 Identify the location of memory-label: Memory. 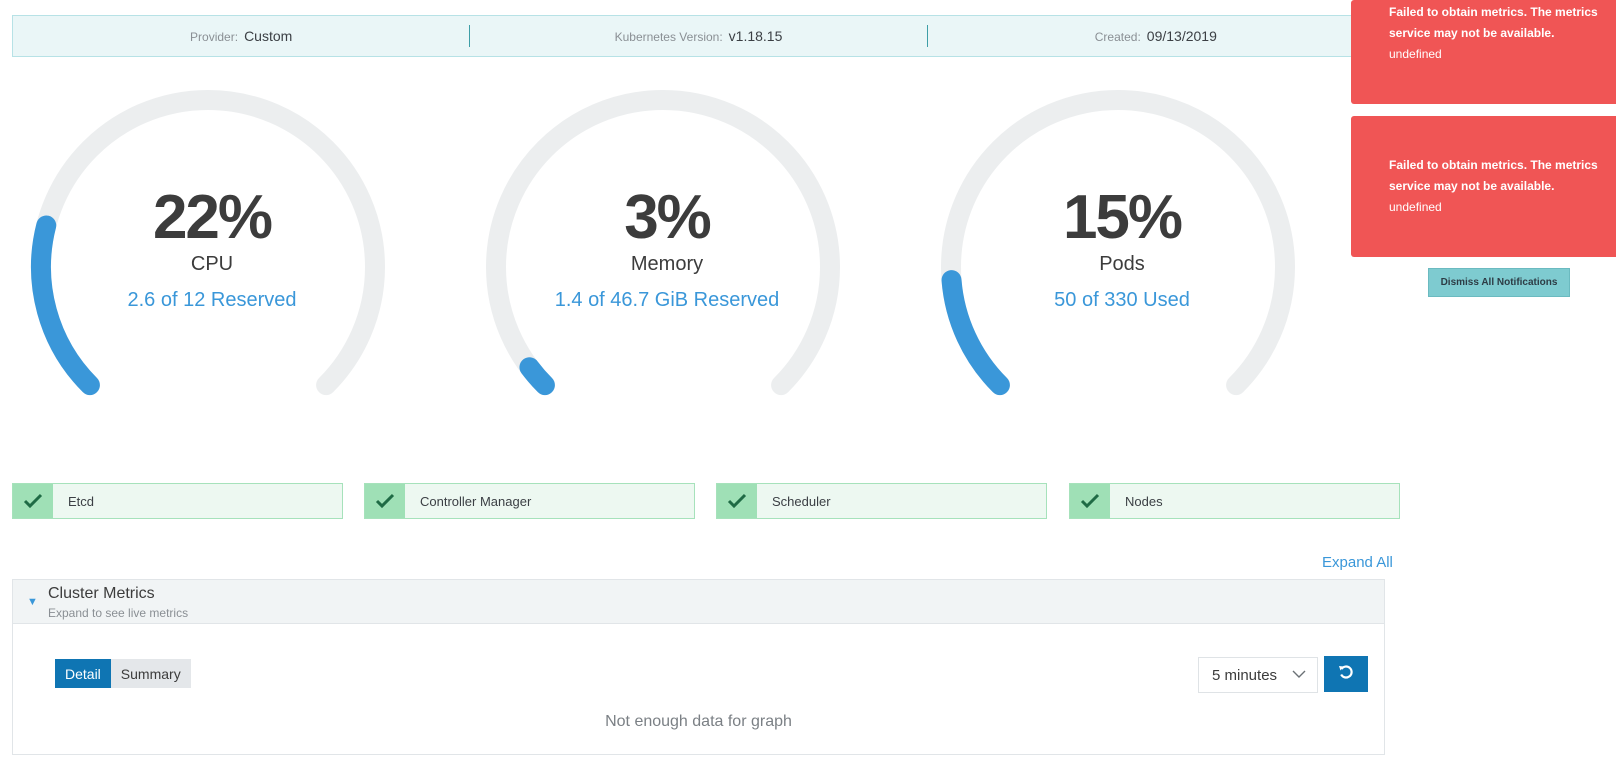
(667, 264).